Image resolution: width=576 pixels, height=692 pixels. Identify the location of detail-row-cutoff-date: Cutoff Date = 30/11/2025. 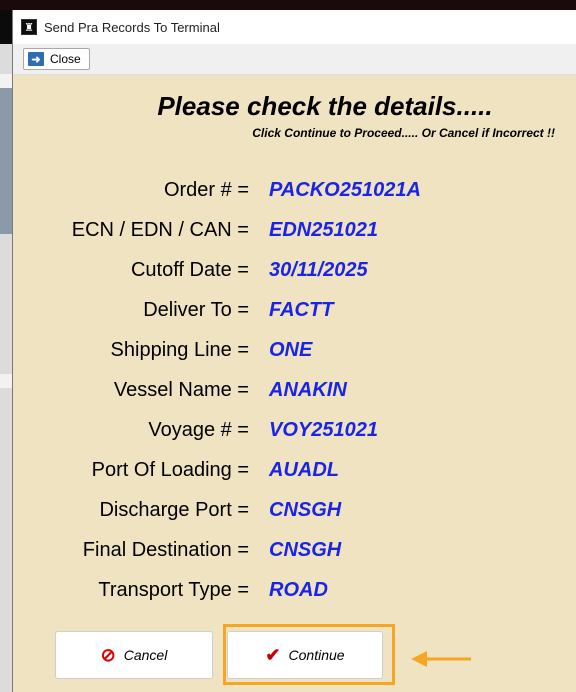
(294, 270).